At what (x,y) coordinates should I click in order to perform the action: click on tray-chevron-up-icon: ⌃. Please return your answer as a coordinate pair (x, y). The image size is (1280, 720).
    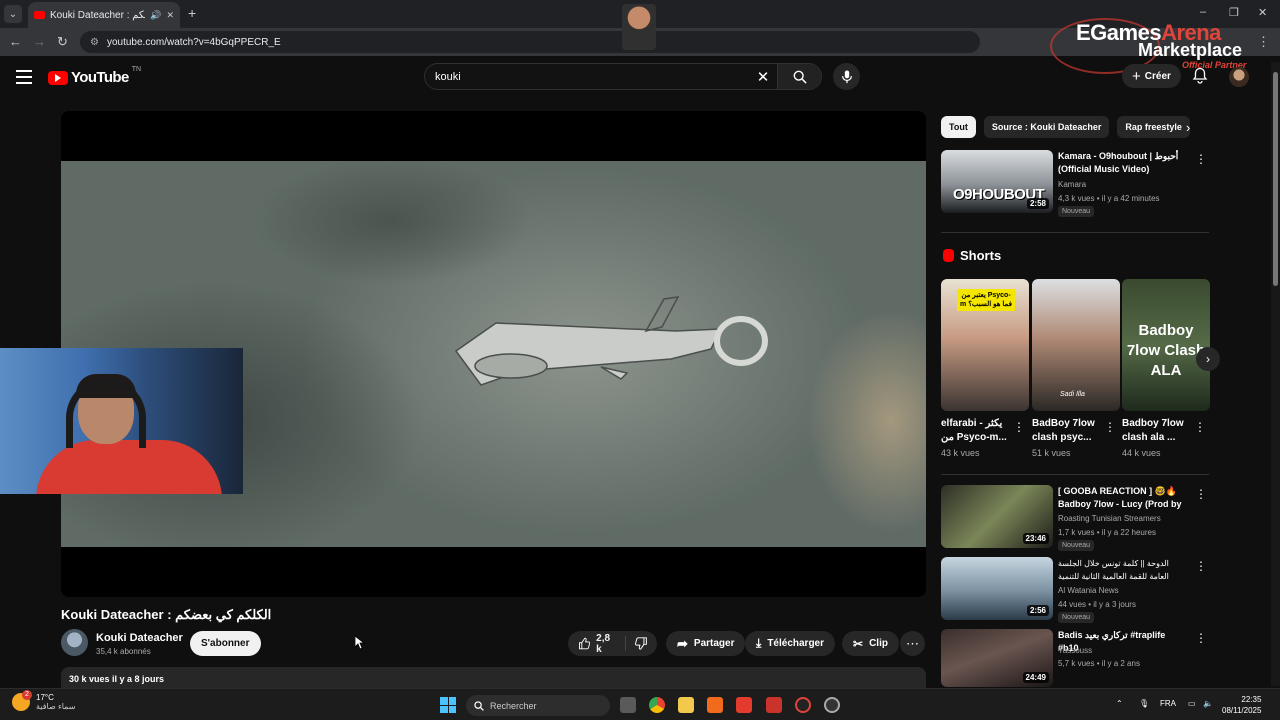
    Looking at the image, I should click on (1119, 703).